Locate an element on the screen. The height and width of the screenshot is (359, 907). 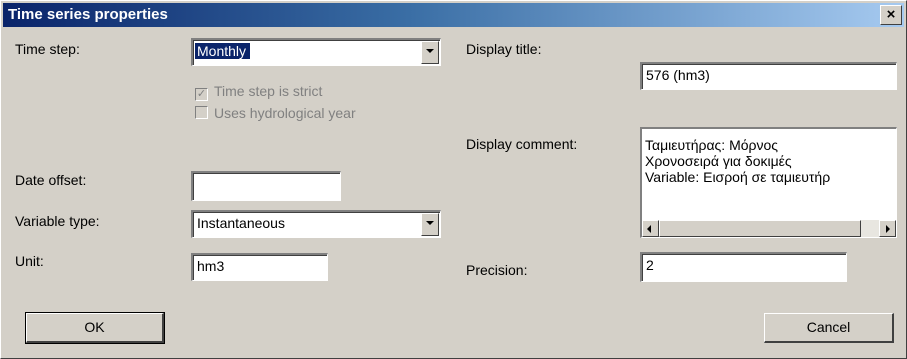
time-step-label: Time step: is located at coordinates (47, 49).